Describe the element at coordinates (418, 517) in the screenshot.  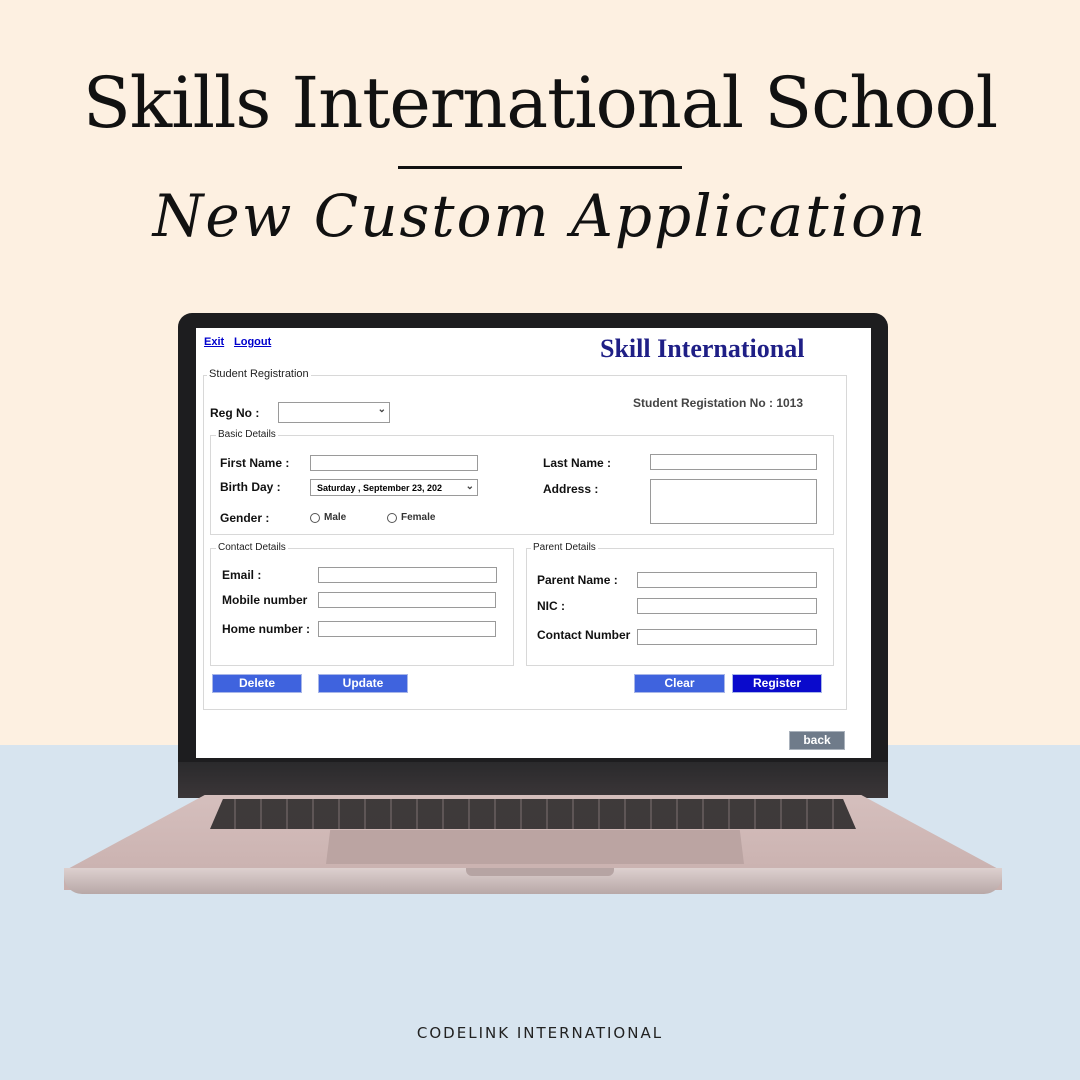
I see `gender-female-label: Female` at that location.